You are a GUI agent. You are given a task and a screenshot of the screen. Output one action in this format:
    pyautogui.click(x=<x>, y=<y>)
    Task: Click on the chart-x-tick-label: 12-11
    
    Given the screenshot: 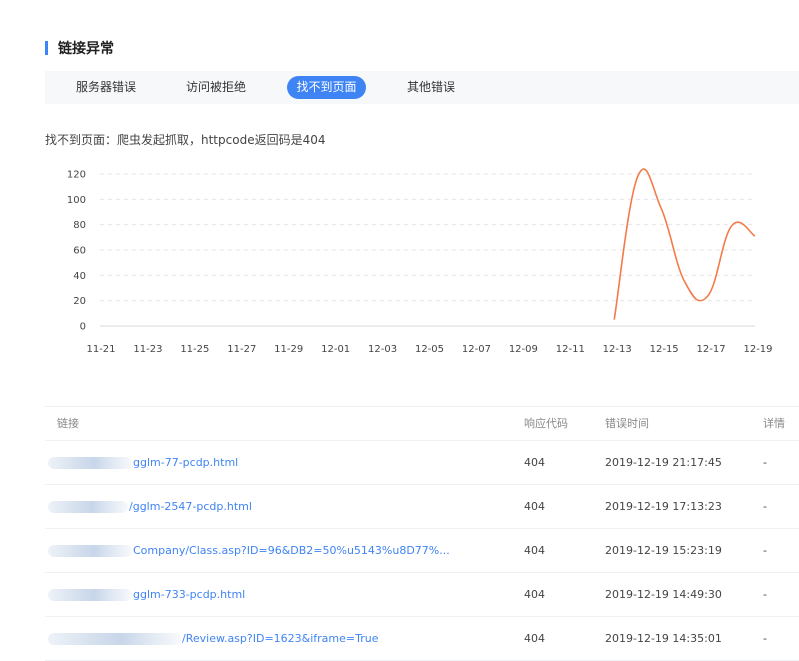 What is the action you would take?
    pyautogui.click(x=570, y=349)
    